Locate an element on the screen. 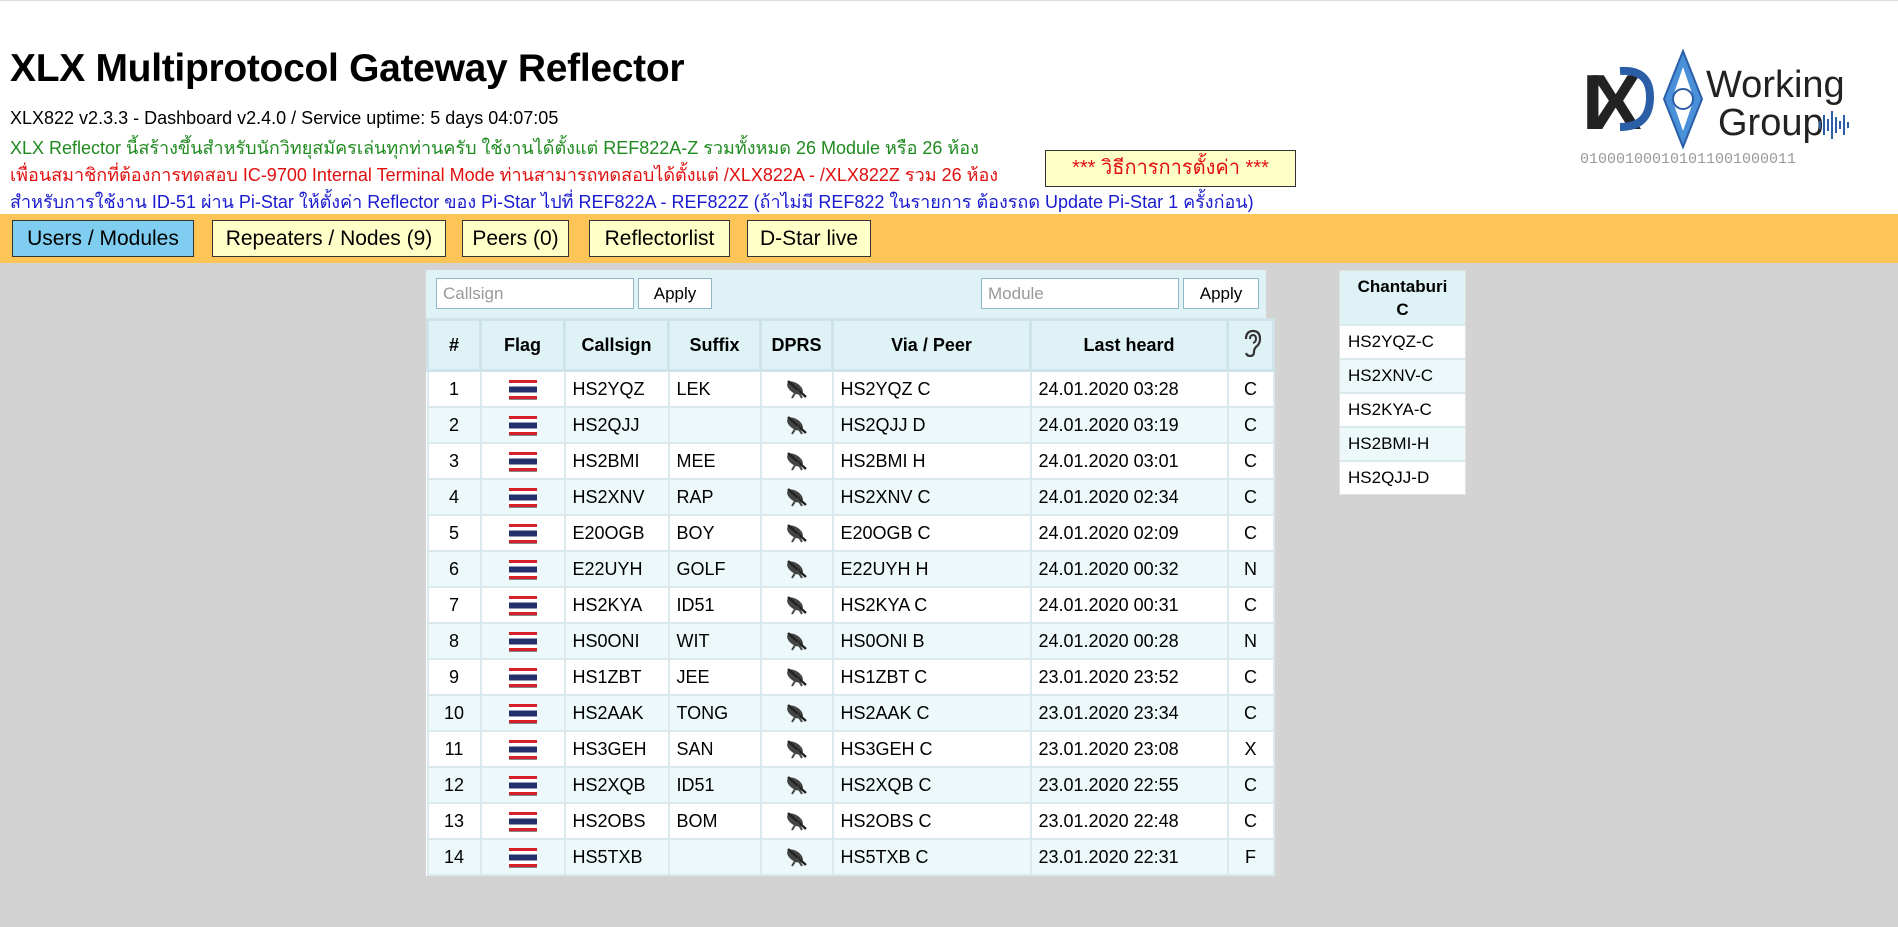 This screenshot has height=927, width=1898. module-filter-input is located at coordinates (1080, 293).